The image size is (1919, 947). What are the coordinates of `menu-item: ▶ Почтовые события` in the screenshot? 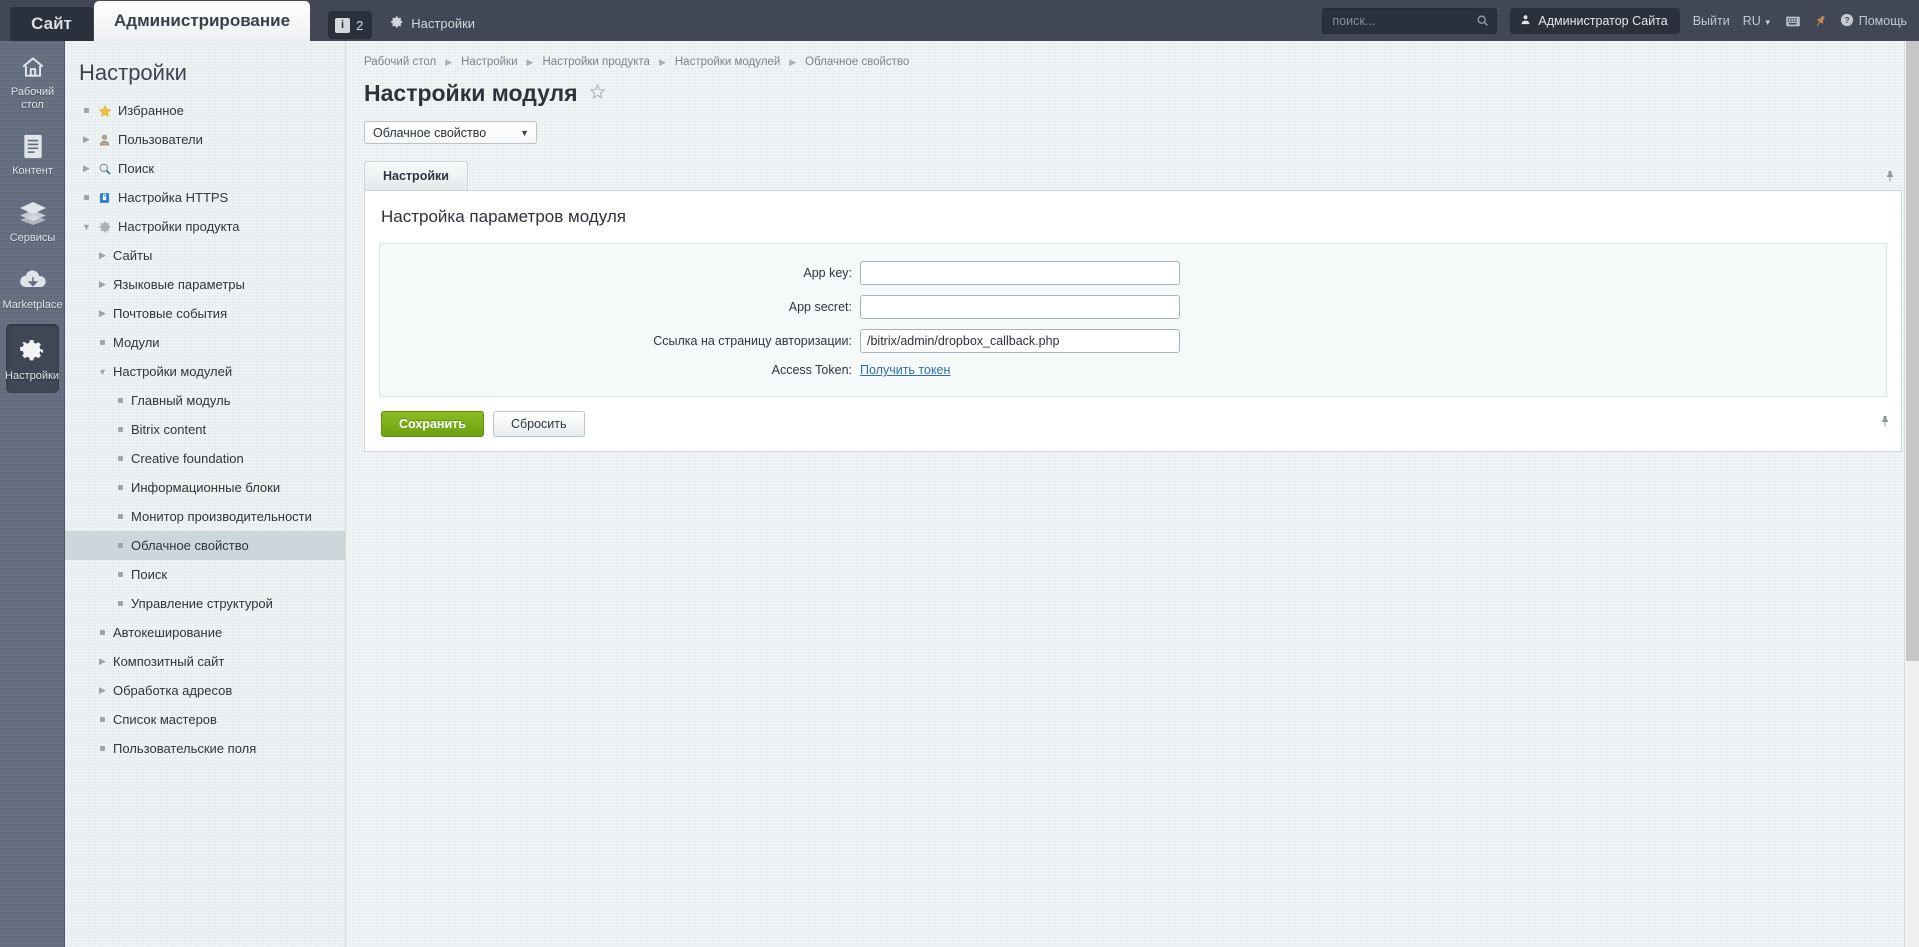 It's located at (205, 313).